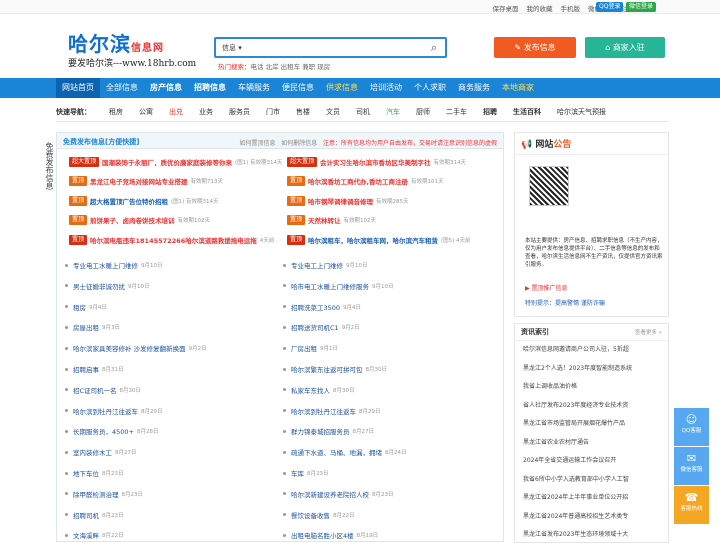 The width and height of the screenshot is (720, 543). Describe the element at coordinates (122, 88) in the screenshot. I see `nav-item-1: 全部信息` at that location.